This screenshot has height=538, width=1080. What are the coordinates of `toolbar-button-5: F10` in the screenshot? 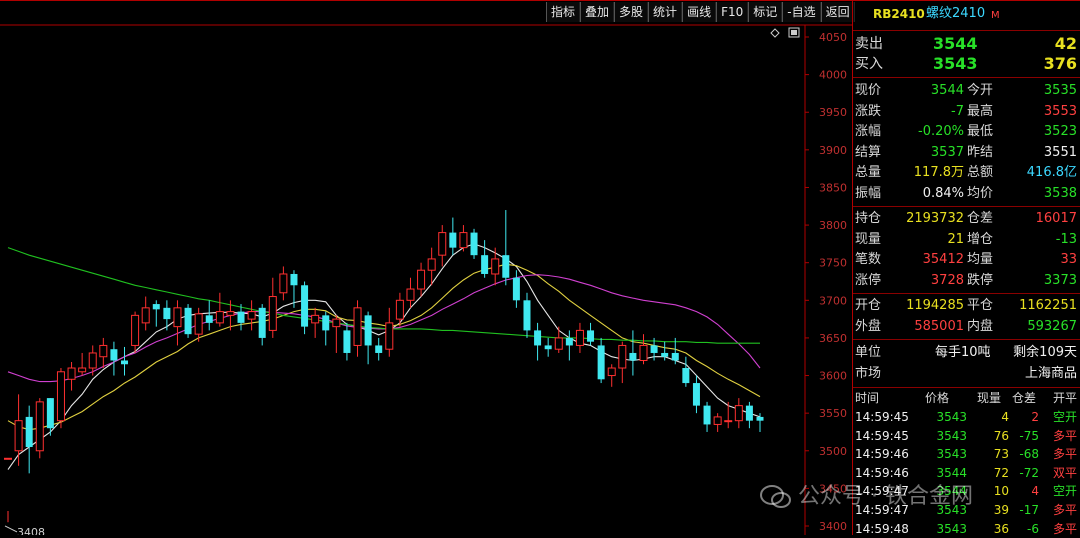 It's located at (732, 12).